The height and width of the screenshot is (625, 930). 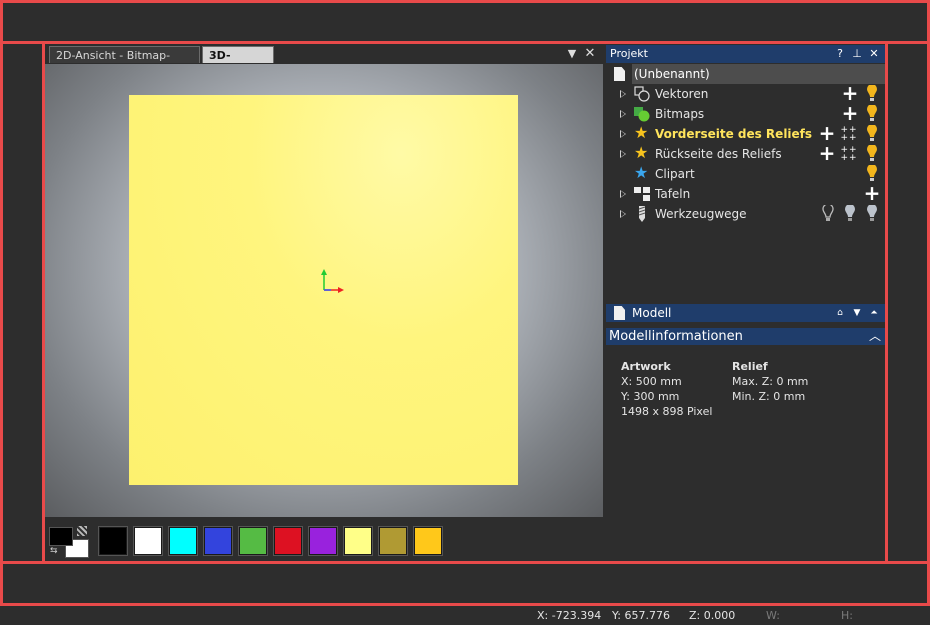 What do you see at coordinates (875, 336) in the screenshot?
I see `collapse-chevron-icon: ︿` at bounding box center [875, 336].